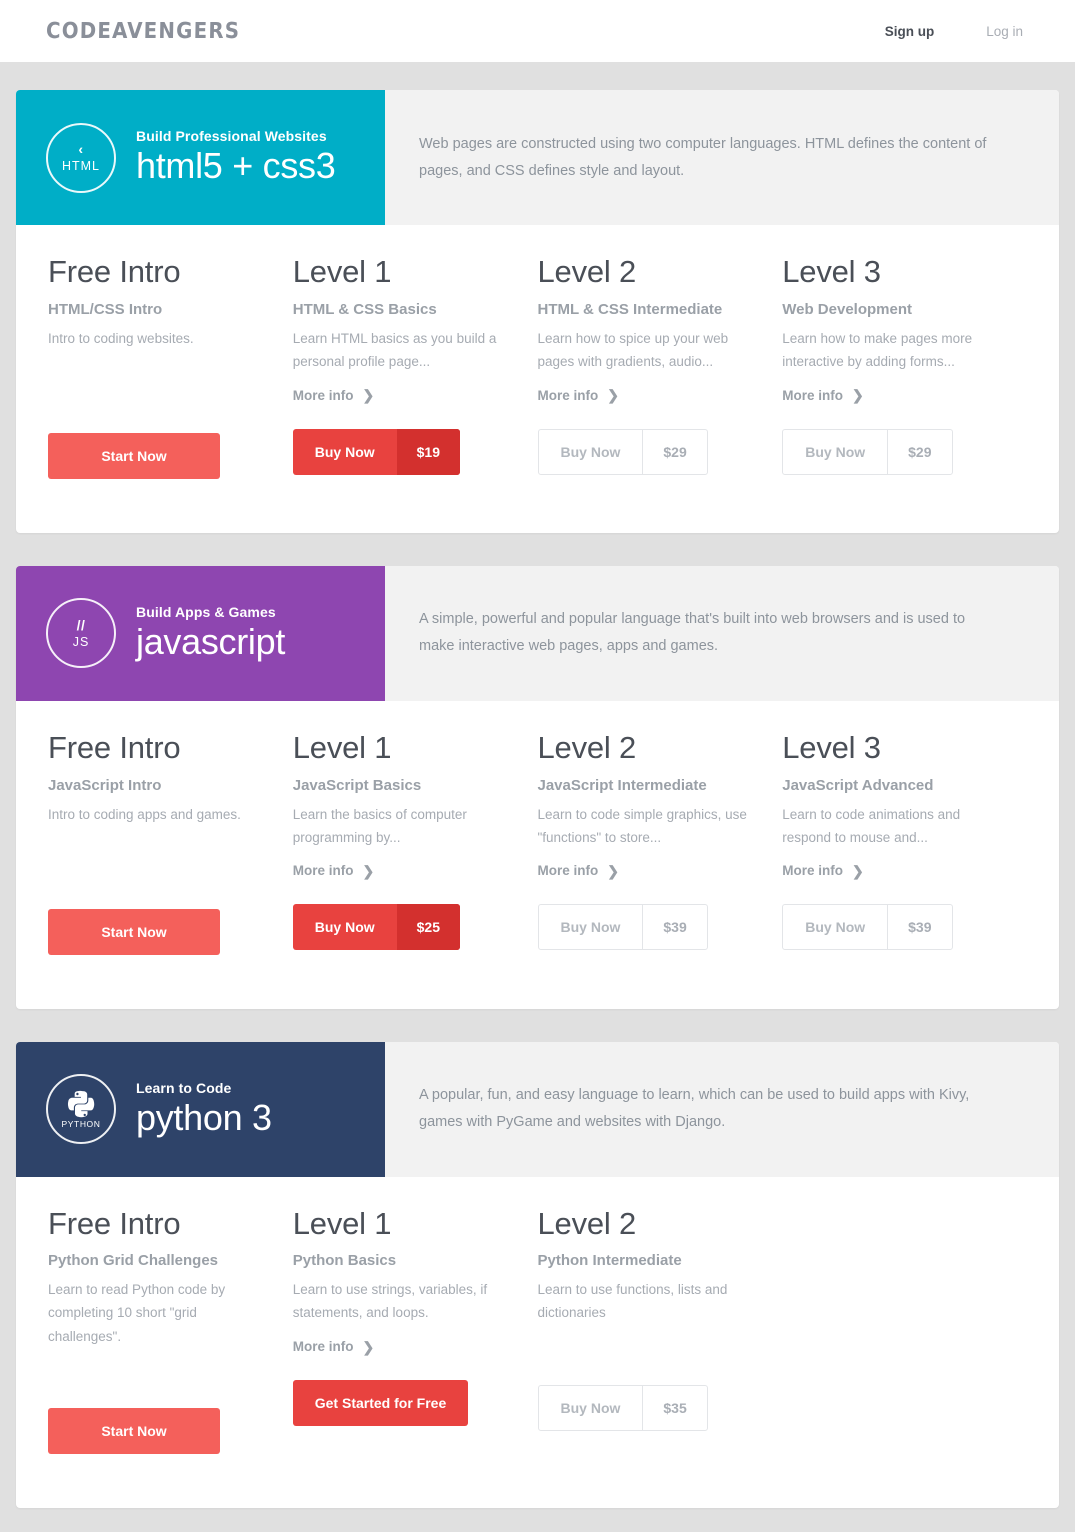  What do you see at coordinates (143, 31) in the screenshot?
I see `site-logo: CODEAVENGERS` at bounding box center [143, 31].